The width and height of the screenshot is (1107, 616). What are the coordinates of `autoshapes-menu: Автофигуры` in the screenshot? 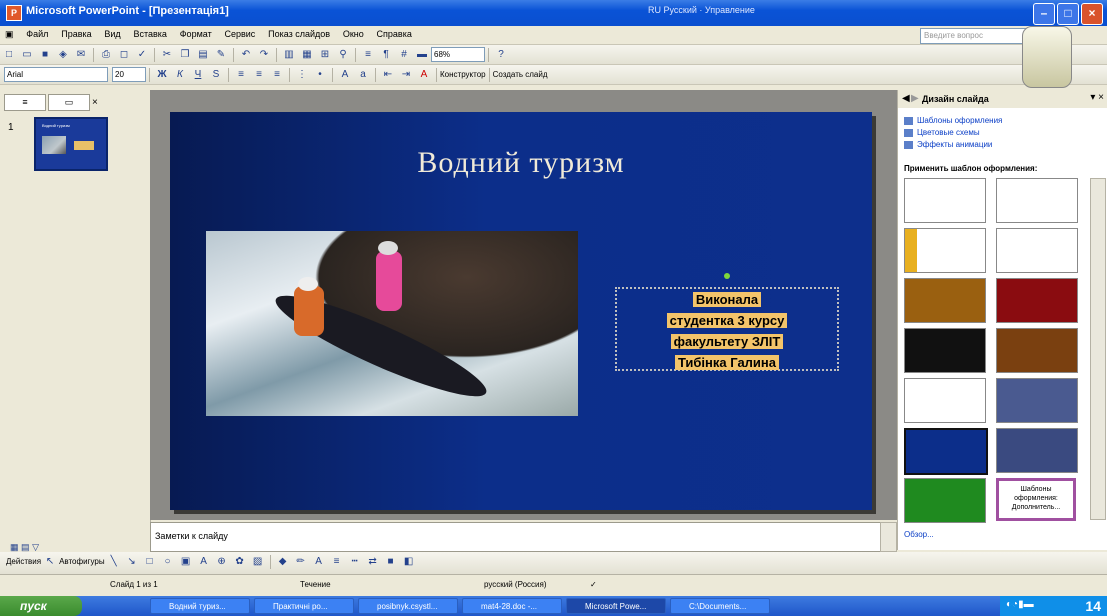 It's located at (82, 561).